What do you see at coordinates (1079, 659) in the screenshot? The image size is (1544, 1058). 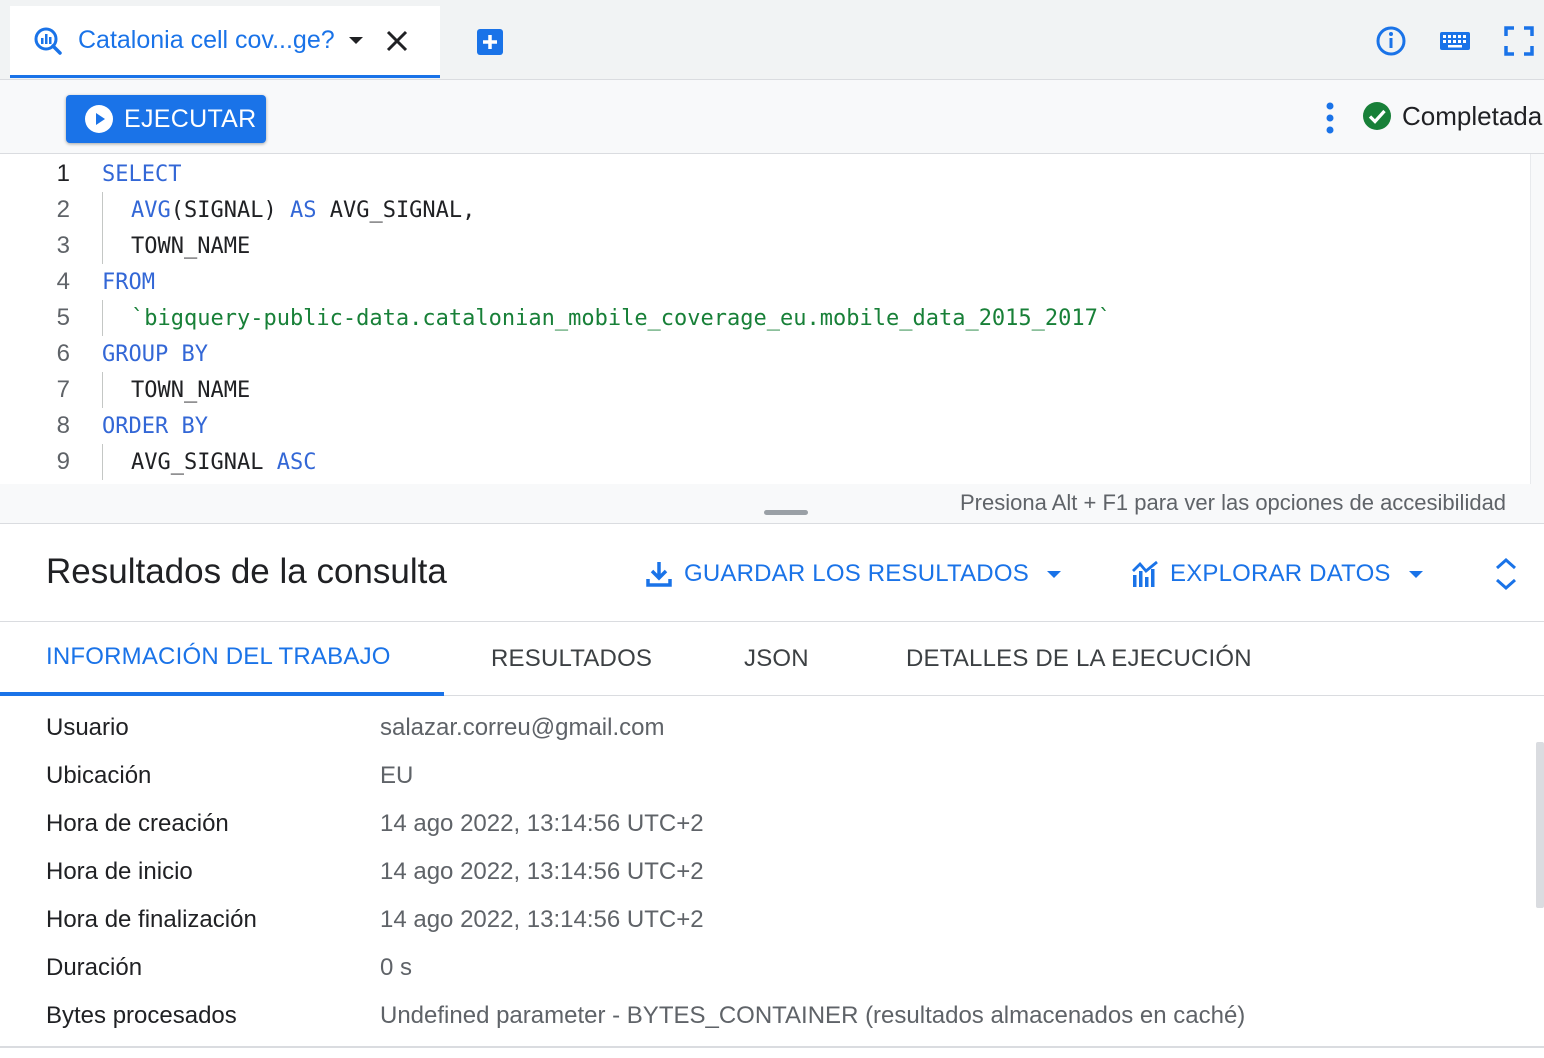 I see `tab-execution-details: DETALLES DE LA EJECUCIÓN` at bounding box center [1079, 659].